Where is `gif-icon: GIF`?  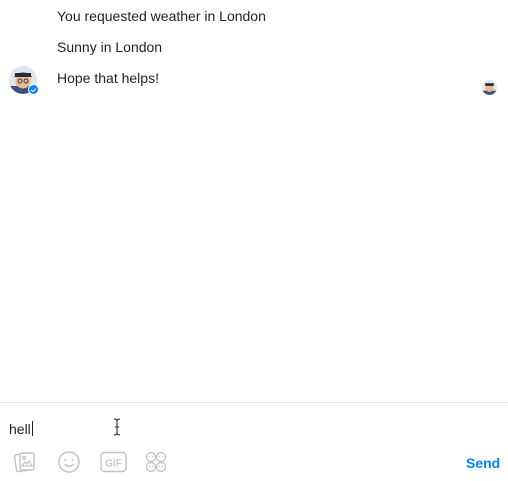
gif-icon: GIF is located at coordinates (113, 462).